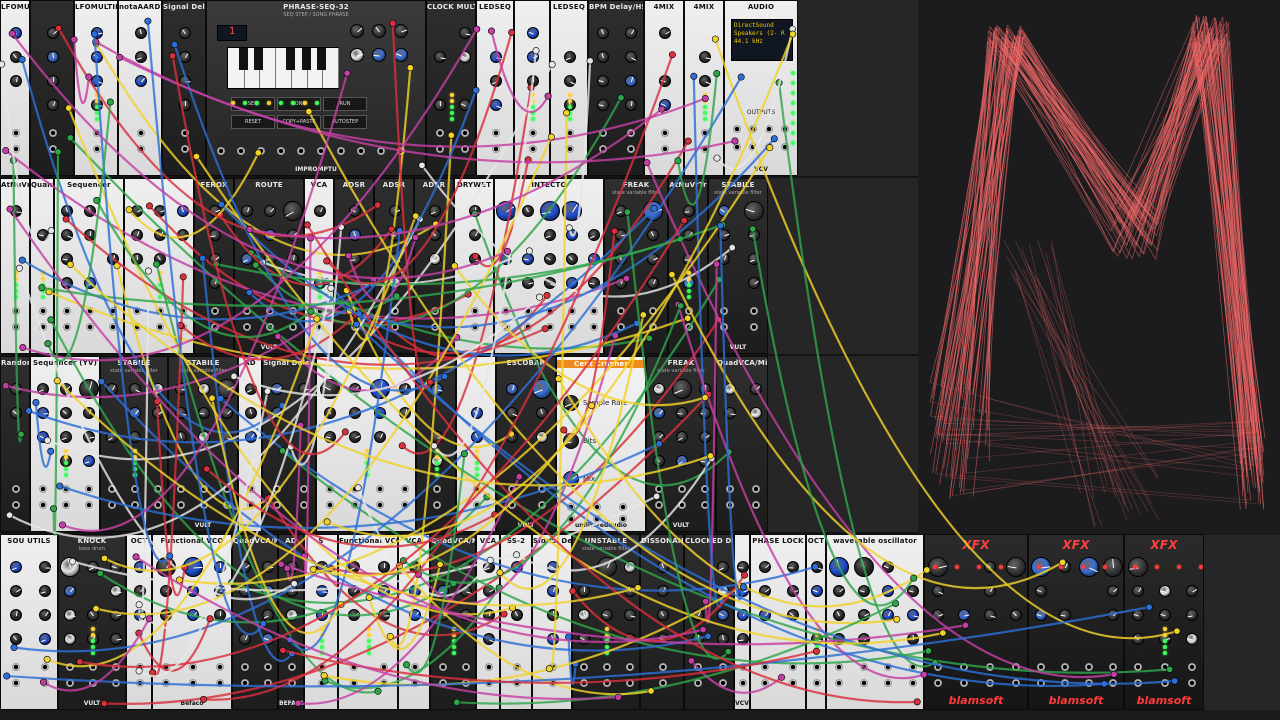 The width and height of the screenshot is (1280, 720). I want to click on module-bpm-delay-hs-calc: BPM Delay/HS Calc, so click(616, 88).